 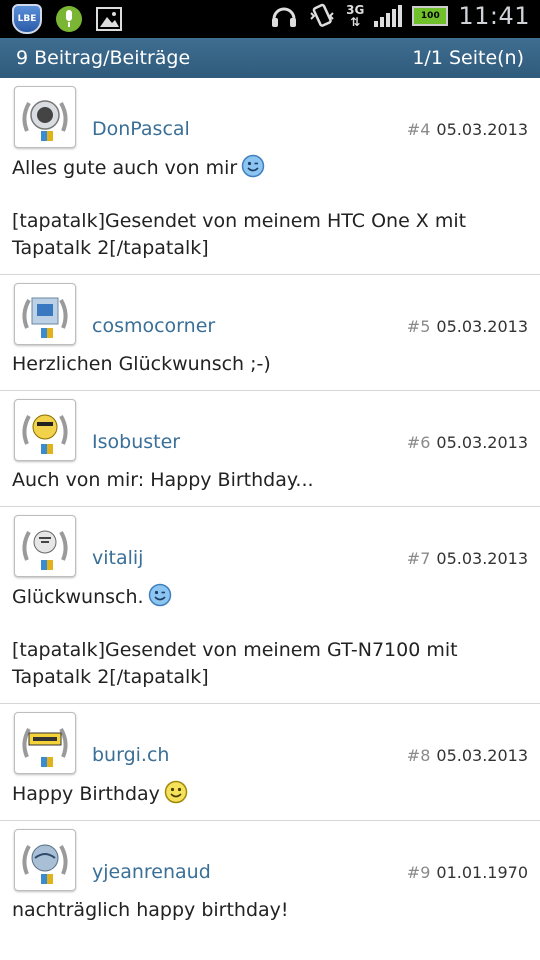 What do you see at coordinates (153, 326) in the screenshot?
I see `username: cosmocorner` at bounding box center [153, 326].